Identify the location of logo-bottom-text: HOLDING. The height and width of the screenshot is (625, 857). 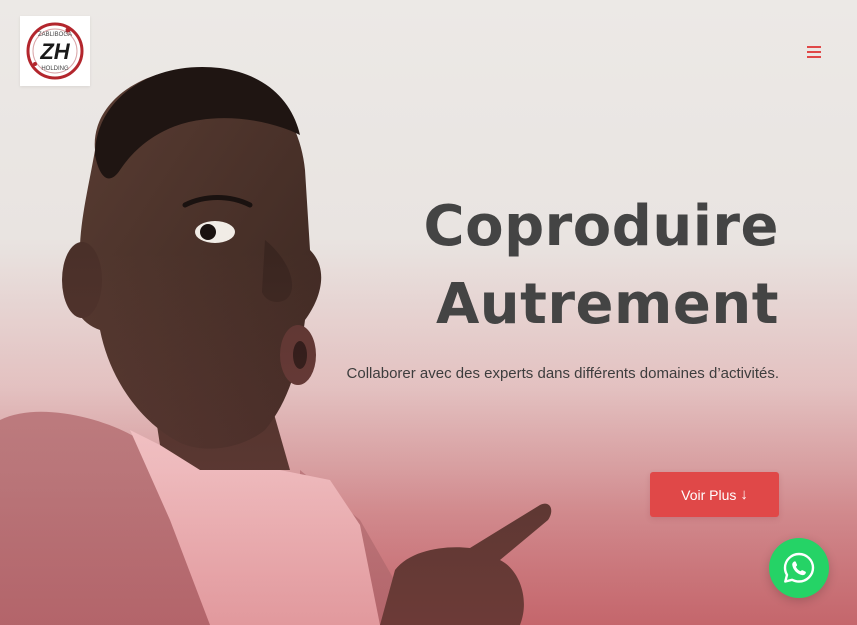
(55, 69).